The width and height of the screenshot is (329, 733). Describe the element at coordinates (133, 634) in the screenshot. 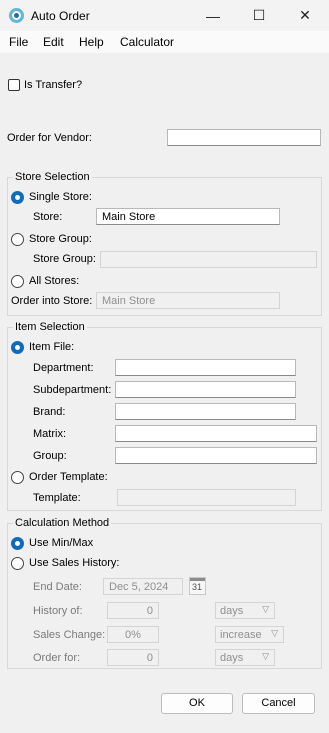

I see `sales-change-input: 0%` at that location.